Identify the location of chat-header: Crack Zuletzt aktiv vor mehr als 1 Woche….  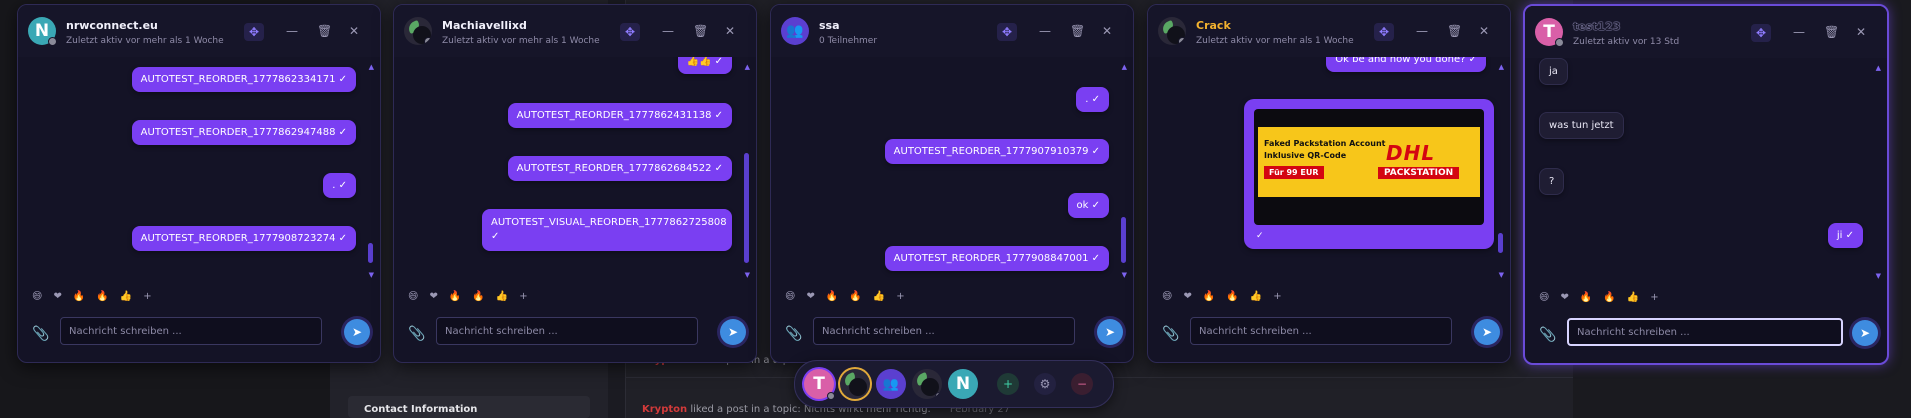
(1329, 31).